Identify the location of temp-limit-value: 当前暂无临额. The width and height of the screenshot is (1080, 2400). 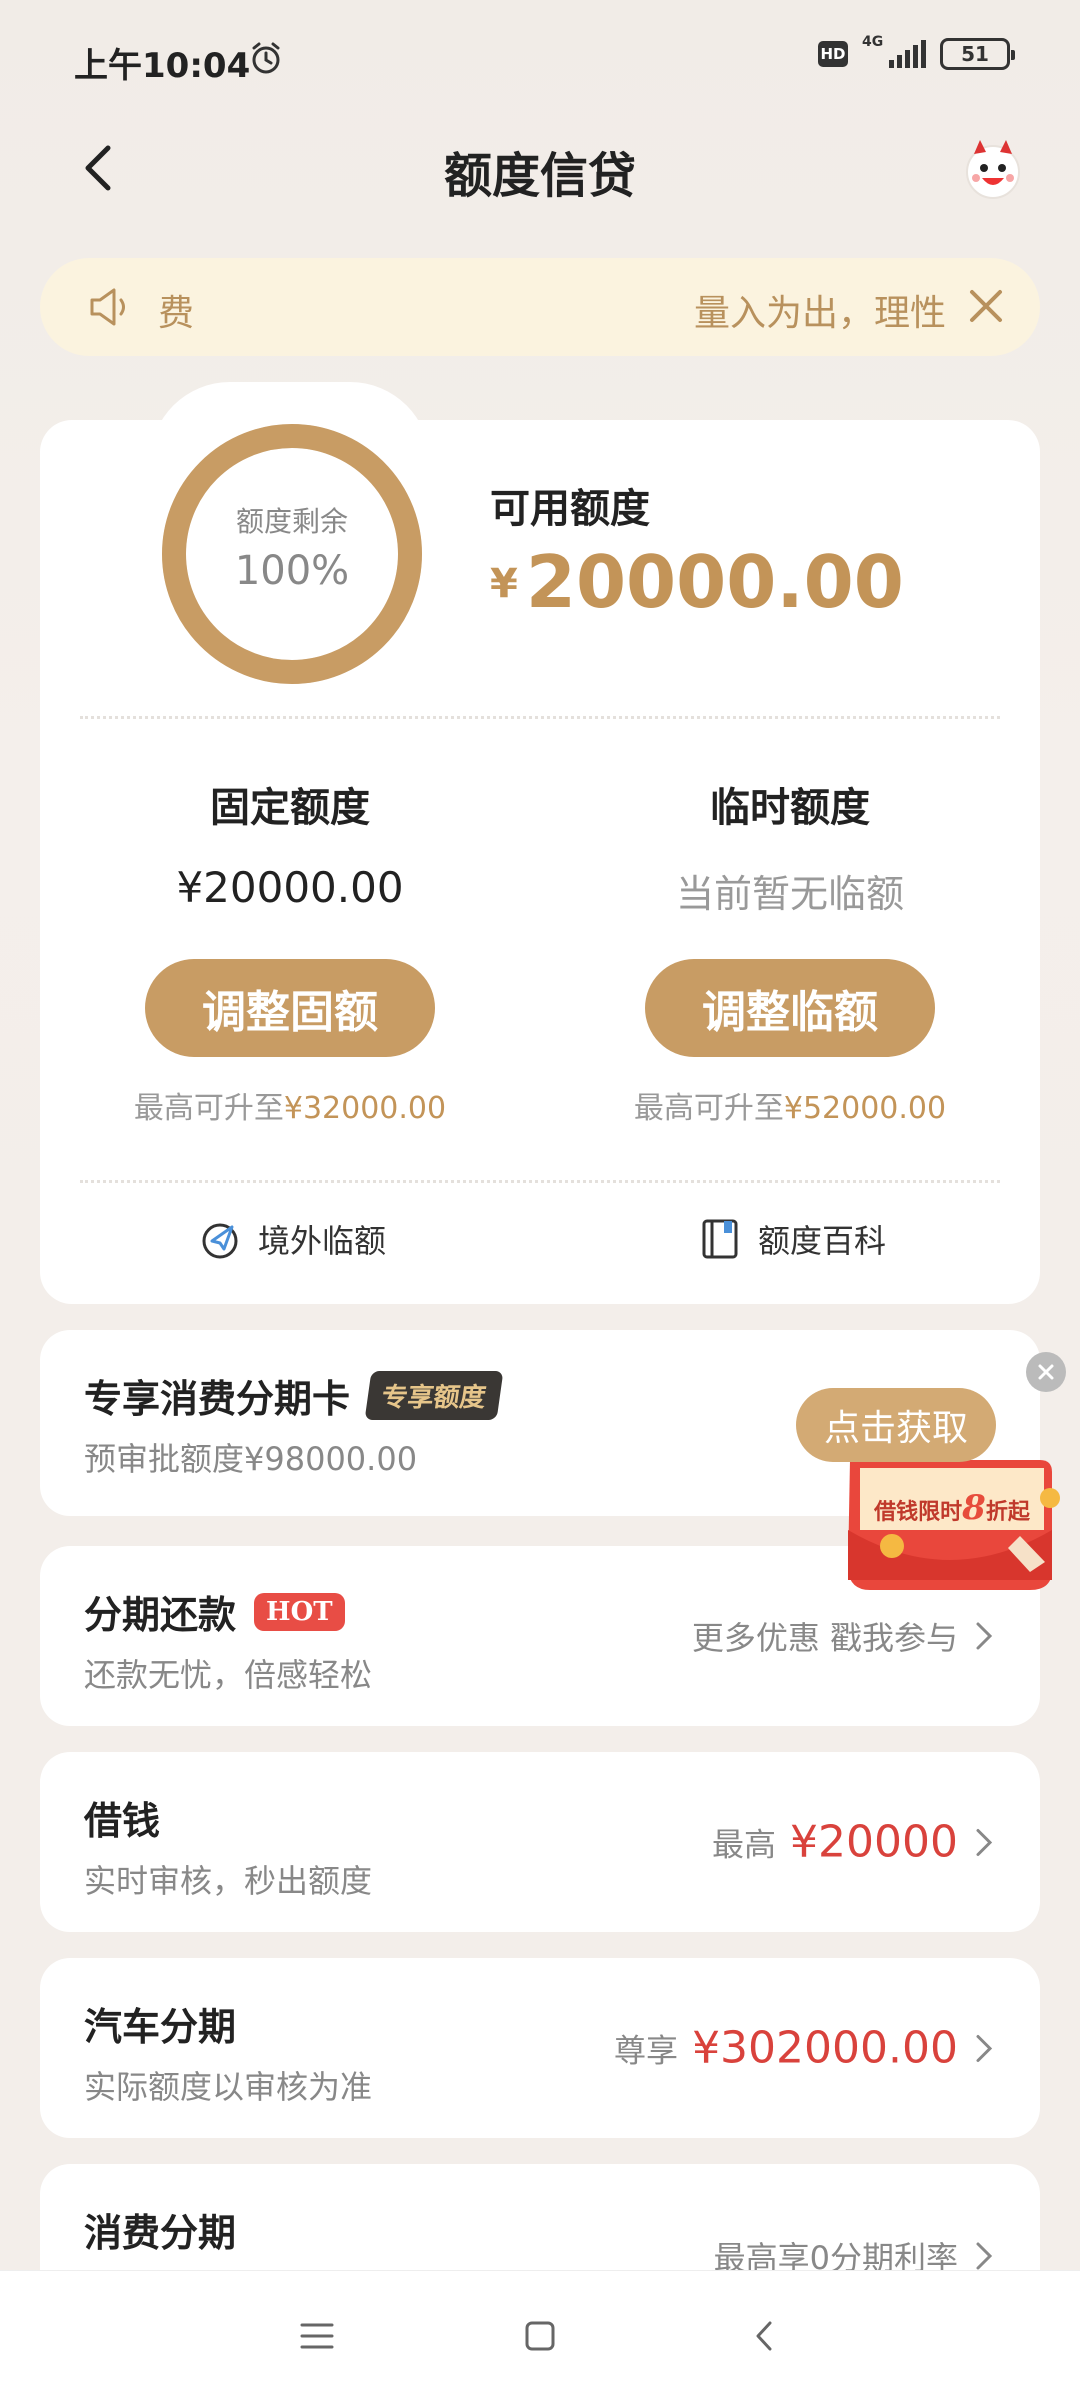
(789, 894).